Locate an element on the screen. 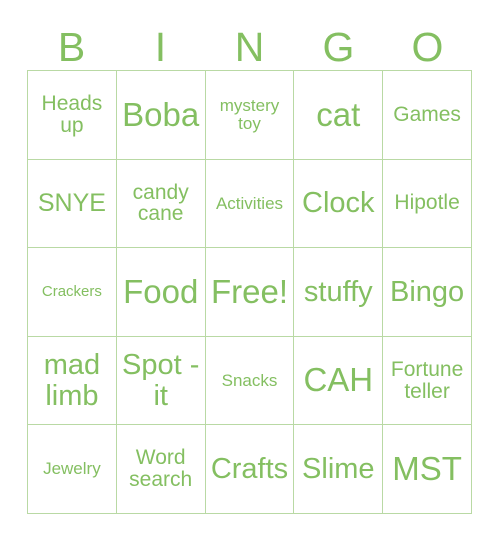 This screenshot has width=500, height=544. bingo-cell-label: MST is located at coordinates (427, 469).